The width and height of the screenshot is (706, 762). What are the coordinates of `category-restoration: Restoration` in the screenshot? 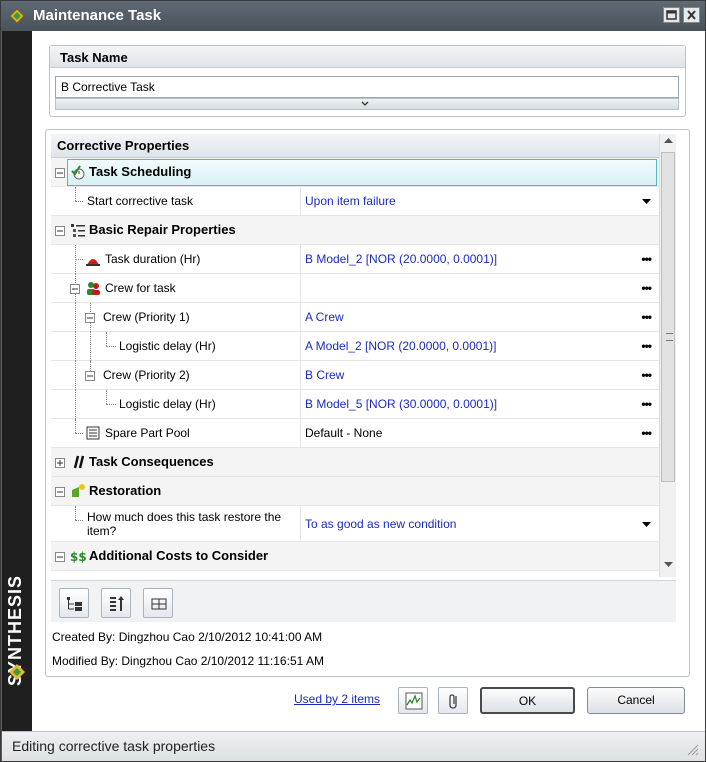 It's located at (355, 491).